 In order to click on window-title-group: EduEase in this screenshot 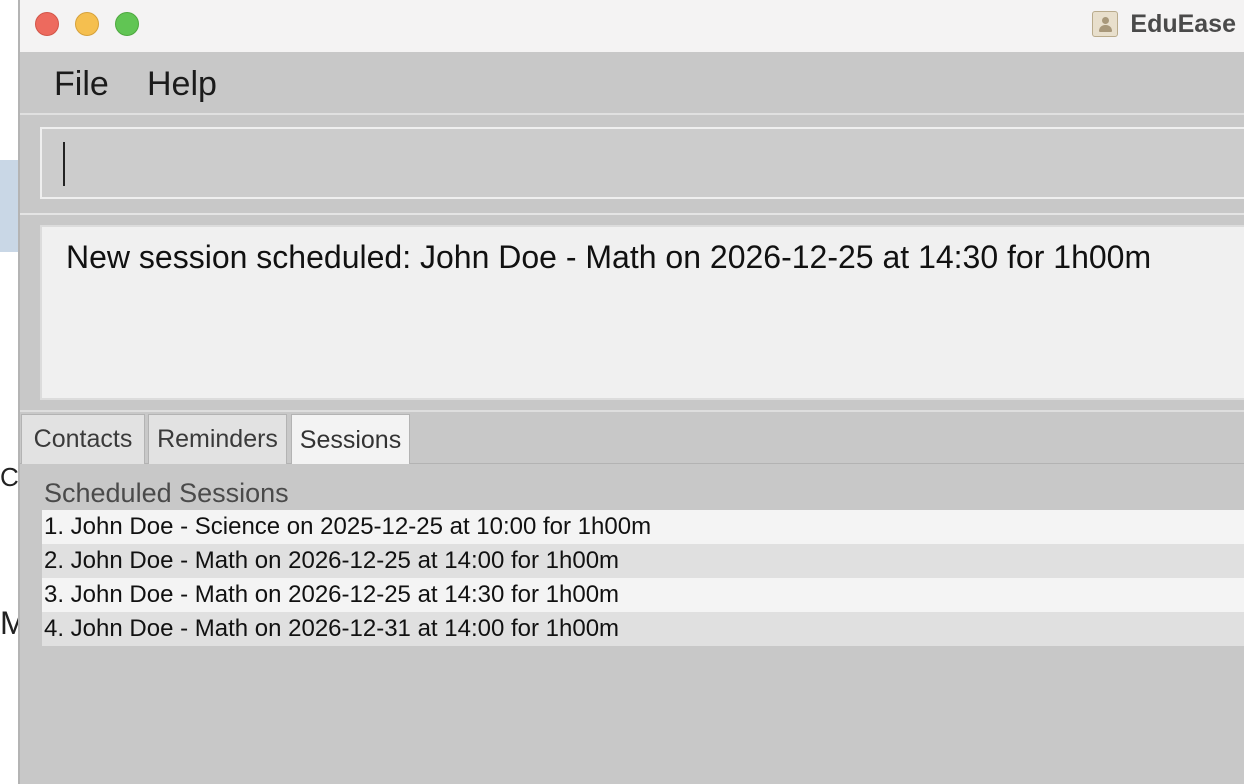, I will do `click(1164, 24)`.